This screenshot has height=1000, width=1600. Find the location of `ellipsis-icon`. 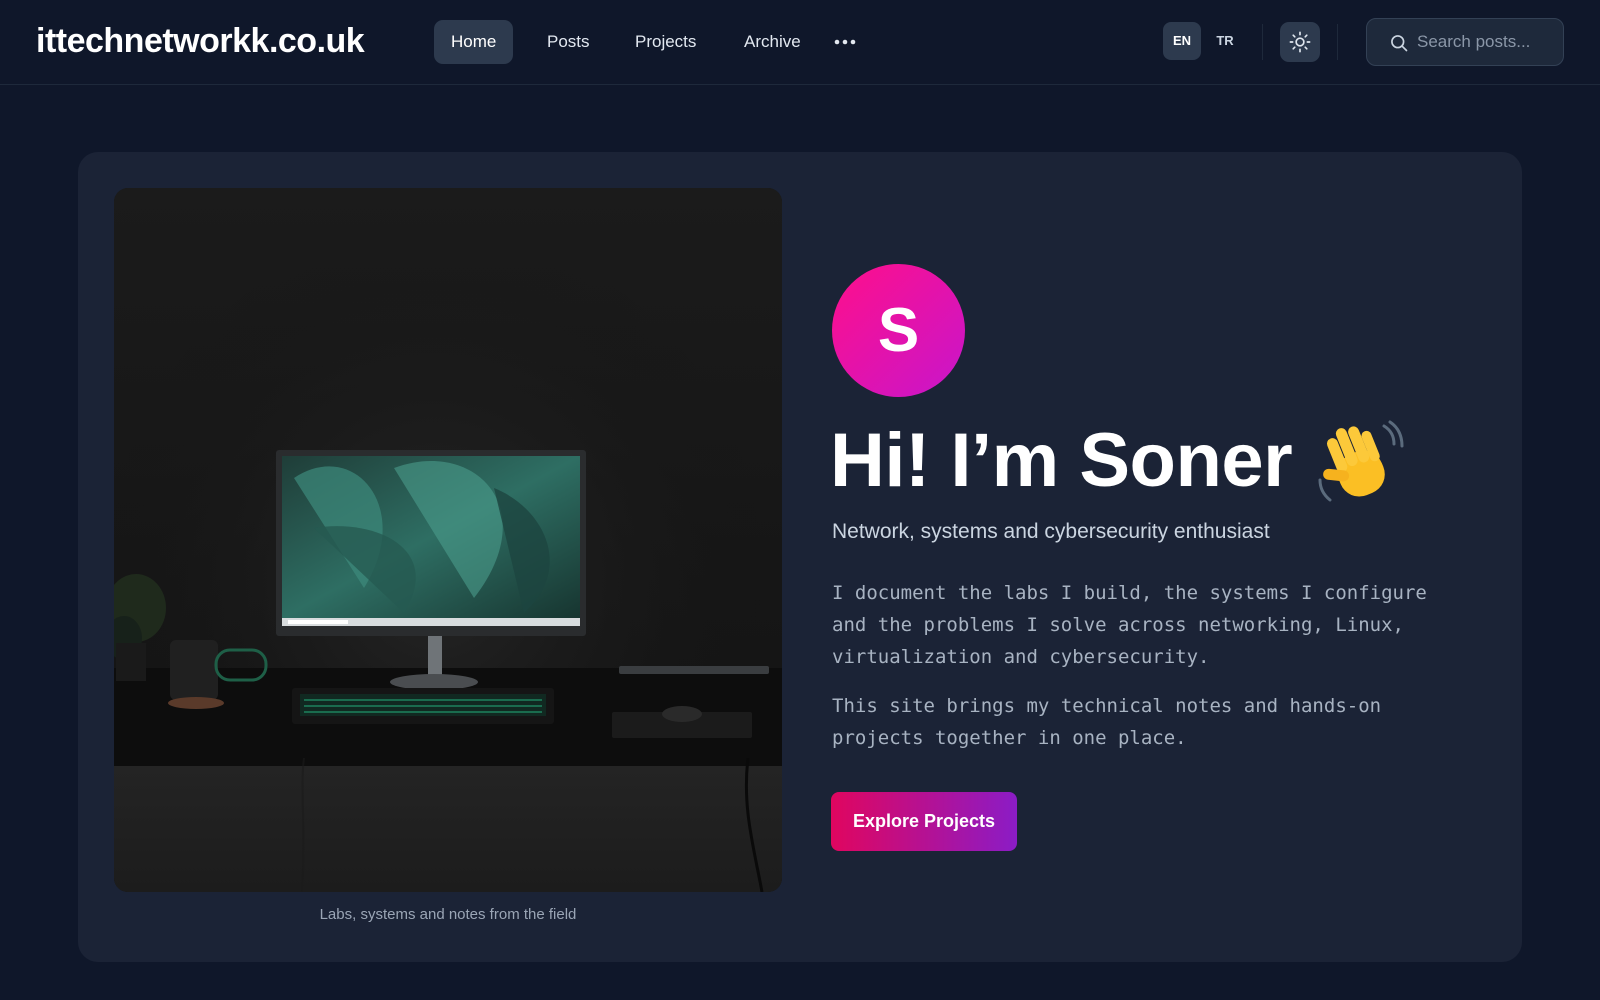

ellipsis-icon is located at coordinates (845, 42).